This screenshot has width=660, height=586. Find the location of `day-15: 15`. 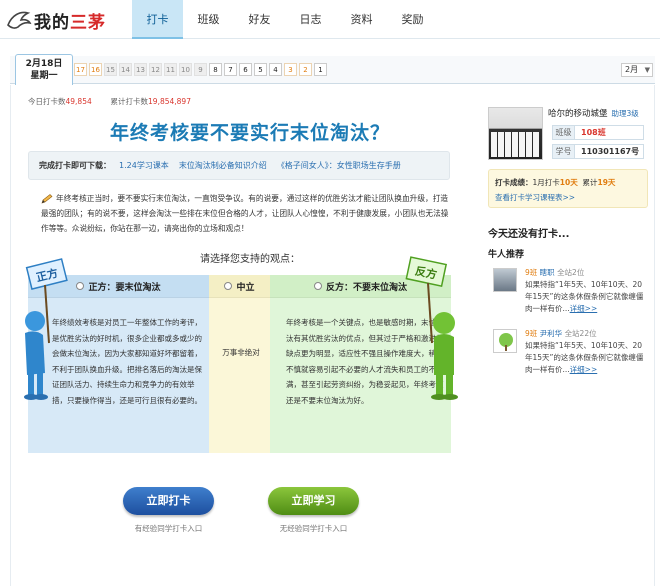

day-15: 15 is located at coordinates (110, 69).